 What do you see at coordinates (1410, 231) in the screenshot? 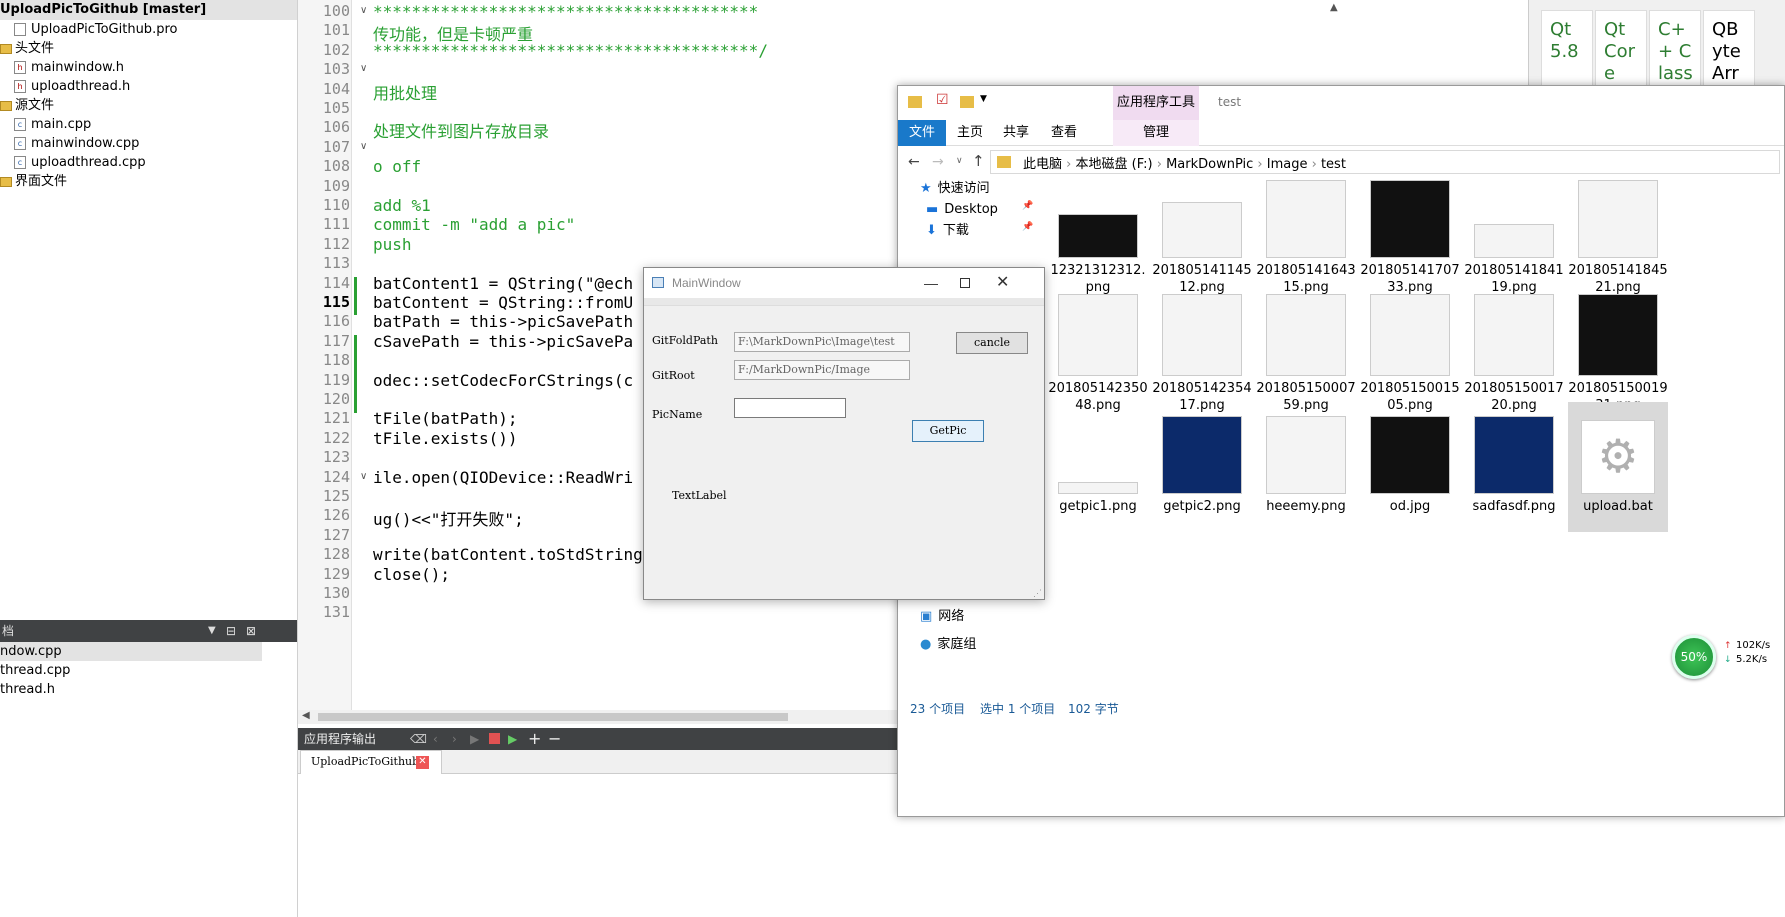
I see `file-thumbnail: 20180514170733.png` at bounding box center [1410, 231].